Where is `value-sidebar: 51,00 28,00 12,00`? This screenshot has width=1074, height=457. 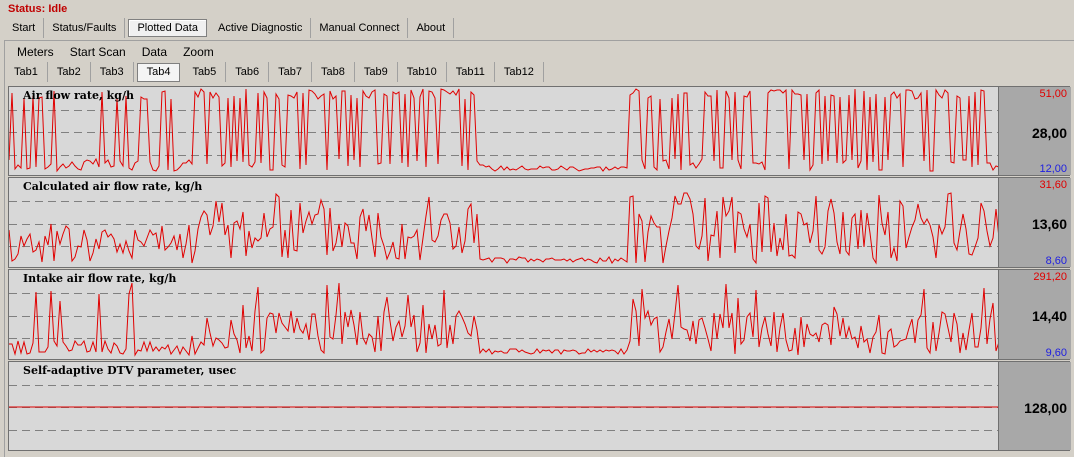 value-sidebar: 51,00 28,00 12,00 is located at coordinates (1035, 131).